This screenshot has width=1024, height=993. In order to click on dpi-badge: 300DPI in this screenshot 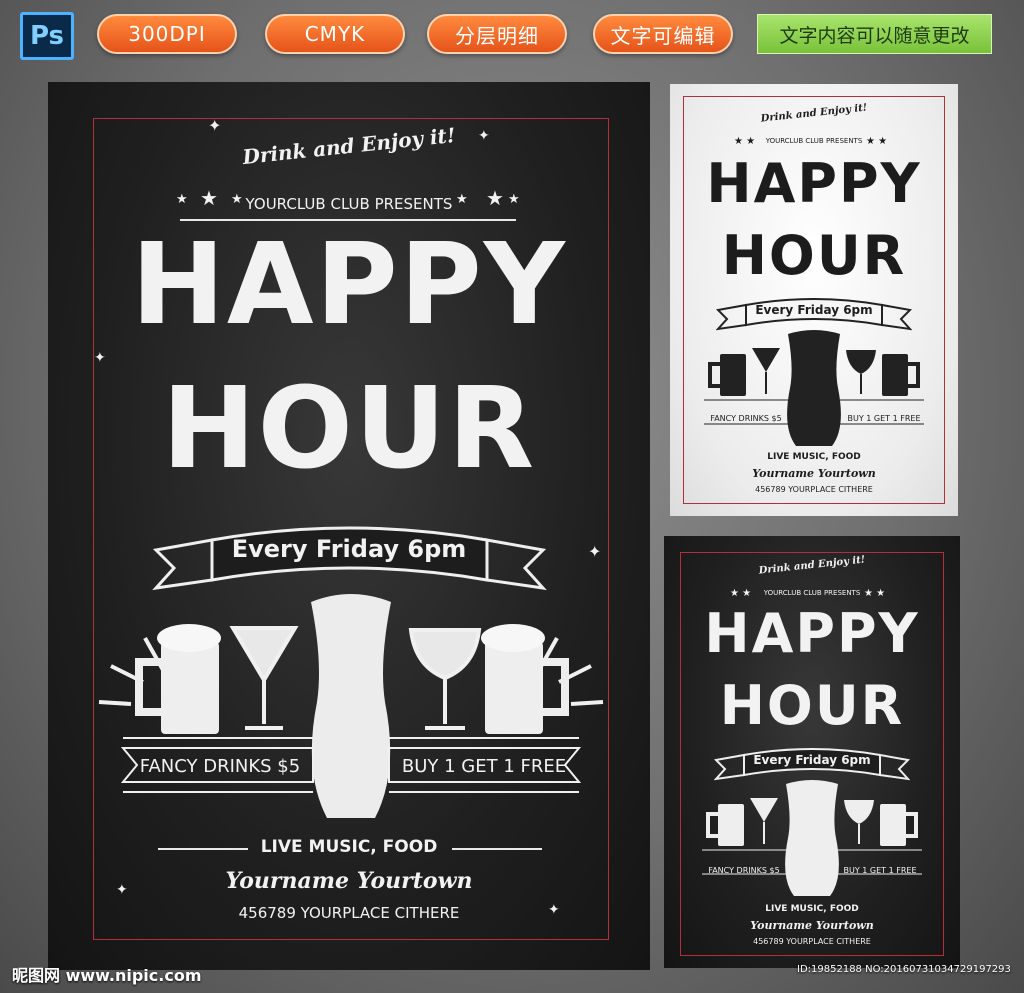, I will do `click(167, 34)`.